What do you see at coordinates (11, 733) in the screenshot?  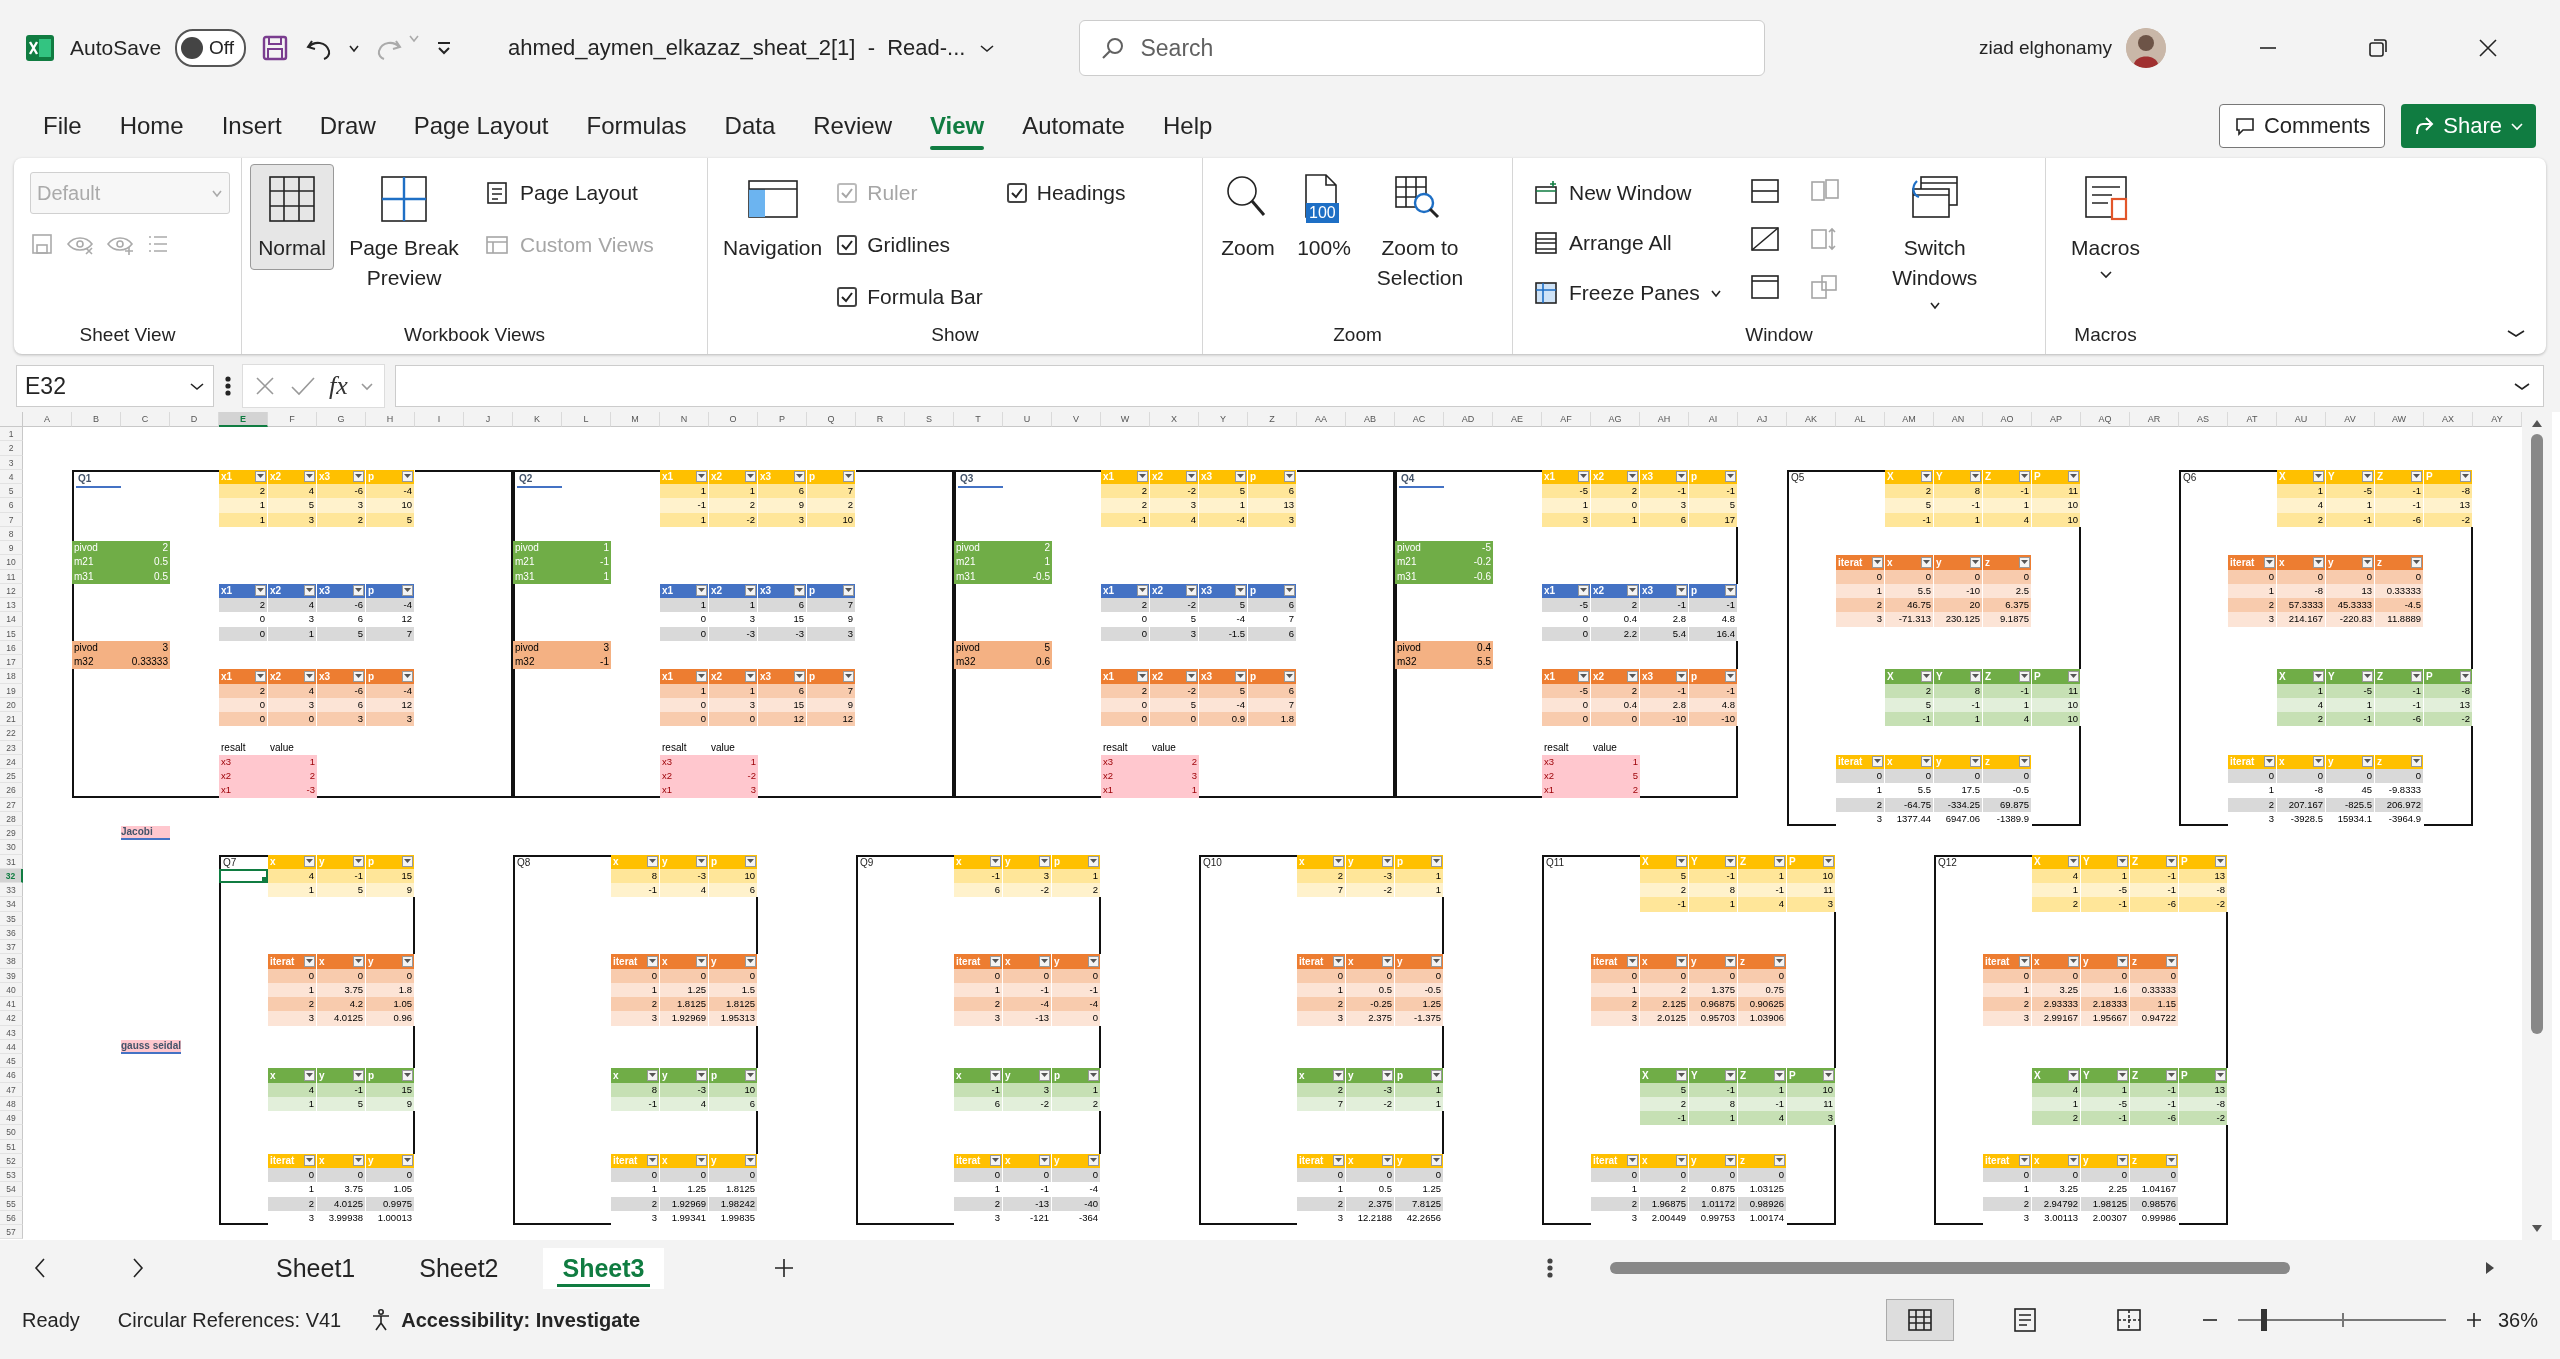 I see `row-heading: 22` at bounding box center [11, 733].